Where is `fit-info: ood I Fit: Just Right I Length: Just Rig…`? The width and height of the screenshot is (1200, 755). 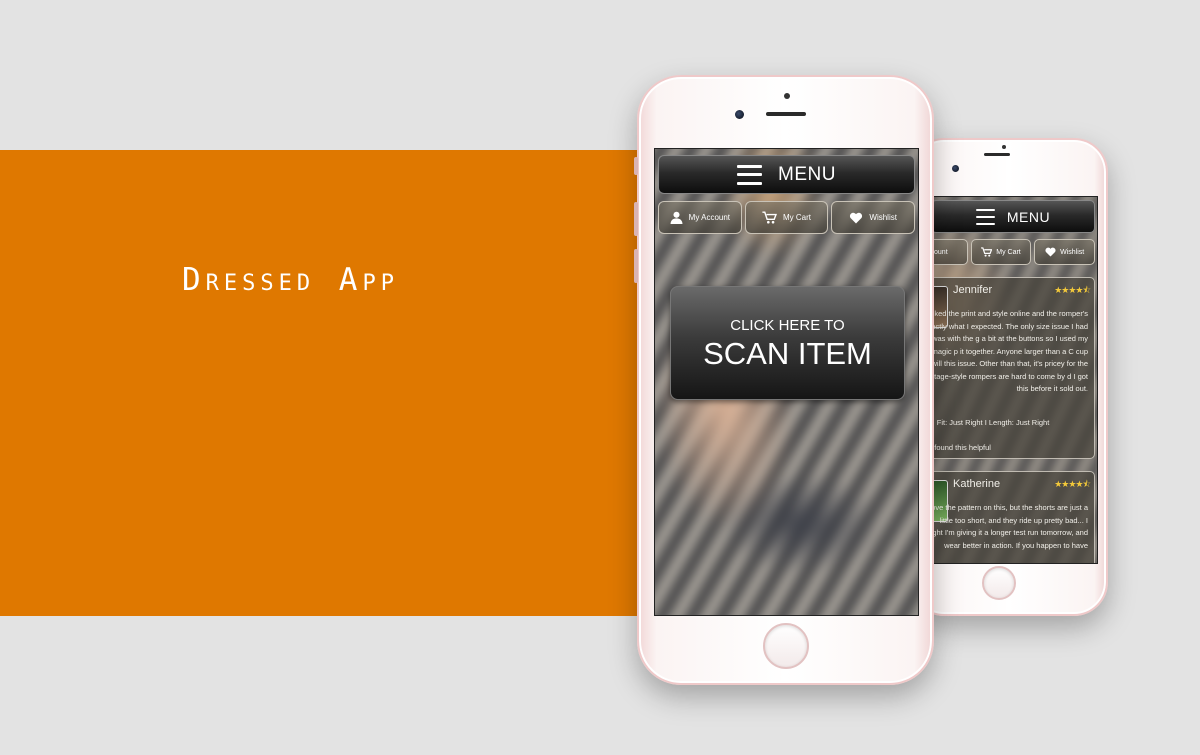 fit-info: ood I Fit: Just Right I Length: Just Rig… is located at coordinates (989, 422).